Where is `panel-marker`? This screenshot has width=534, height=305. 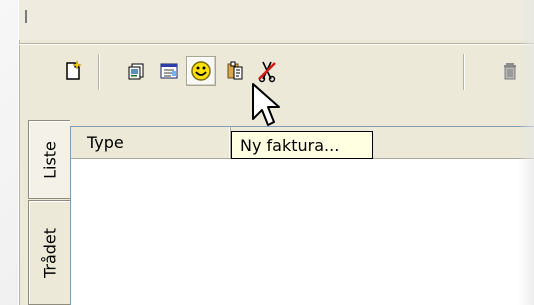
panel-marker is located at coordinates (26, 16).